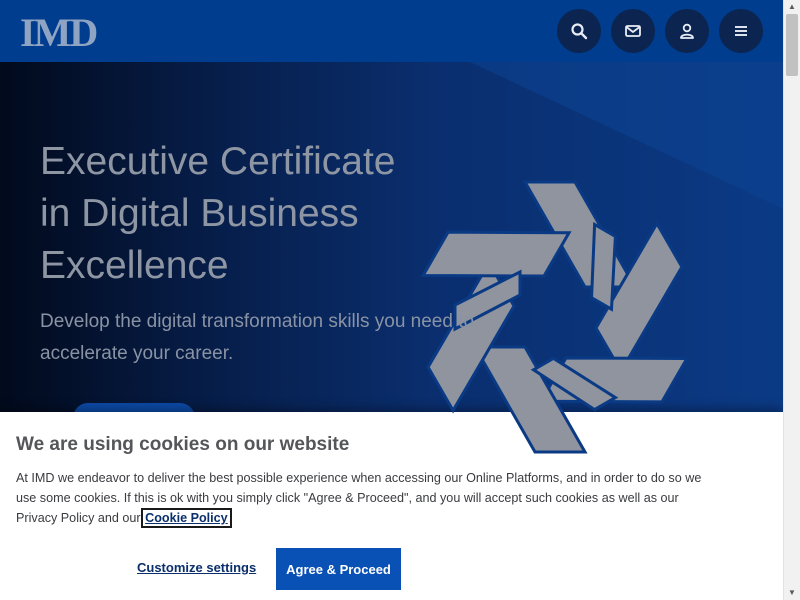 This screenshot has width=800, height=600. What do you see at coordinates (78, 518) in the screenshot?
I see `cookie-text-line: Privacy Policy and our` at bounding box center [78, 518].